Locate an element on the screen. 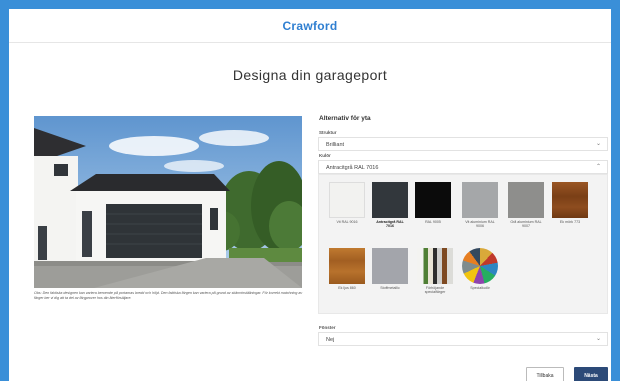 Image resolution: width=620 pixels, height=381 pixels. kulor-value: Antracitgrå RAL 7016 is located at coordinates (352, 167).